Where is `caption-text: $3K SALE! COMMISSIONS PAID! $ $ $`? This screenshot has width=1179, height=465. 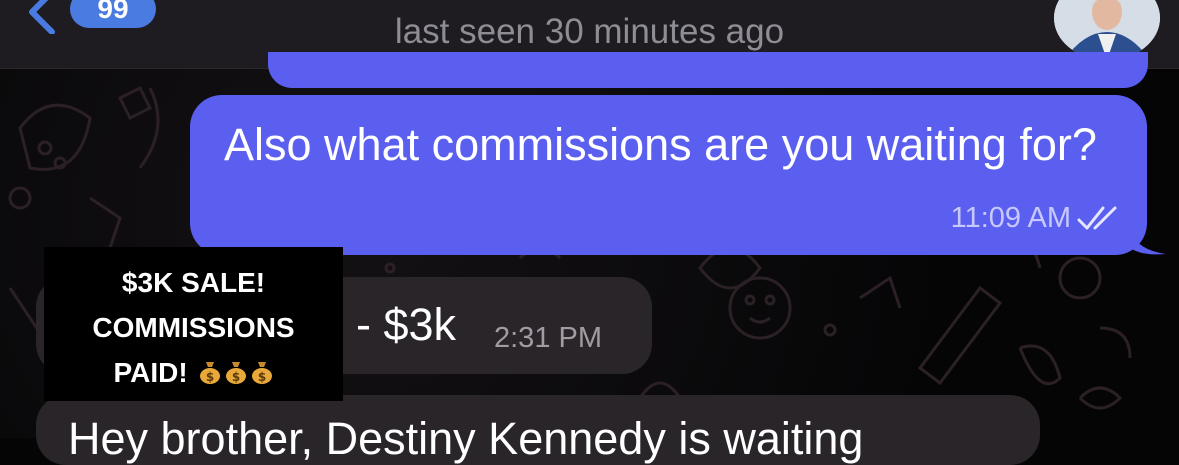 caption-text: $3K SALE! COMMISSIONS PAID! $ $ $ is located at coordinates (193, 327).